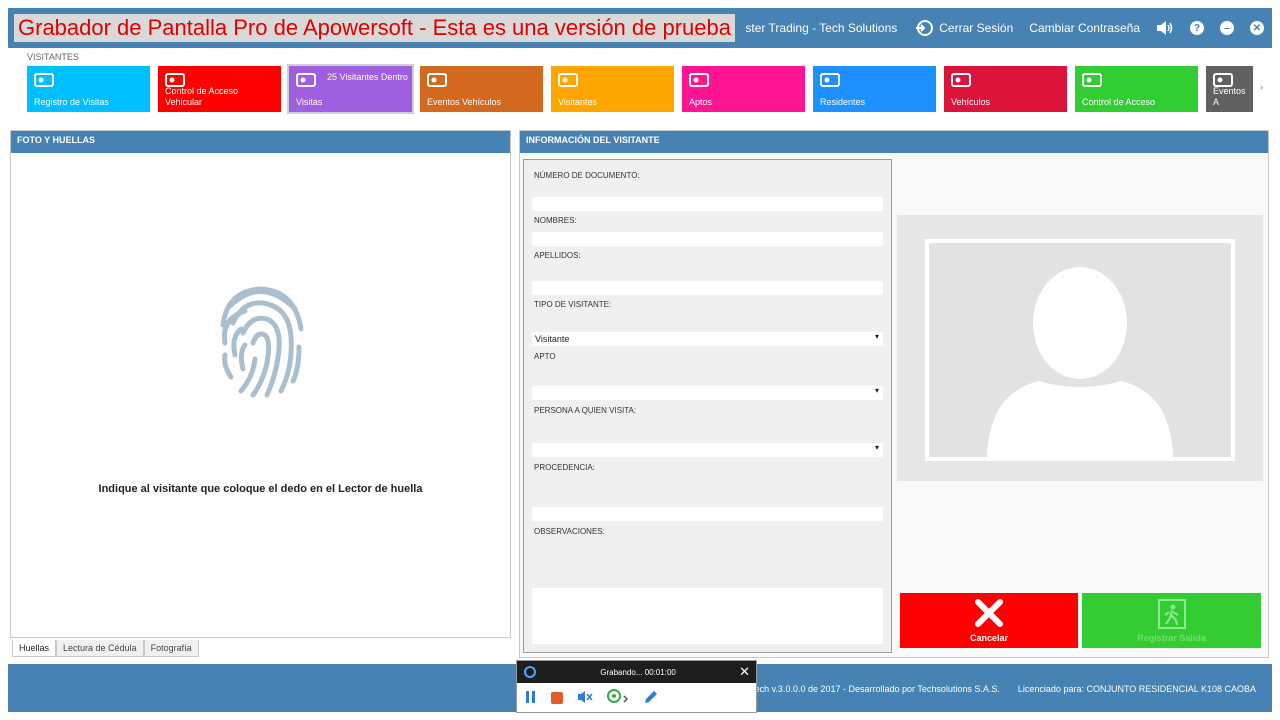  What do you see at coordinates (545, 356) in the screenshot?
I see `apto-label: APTO` at bounding box center [545, 356].